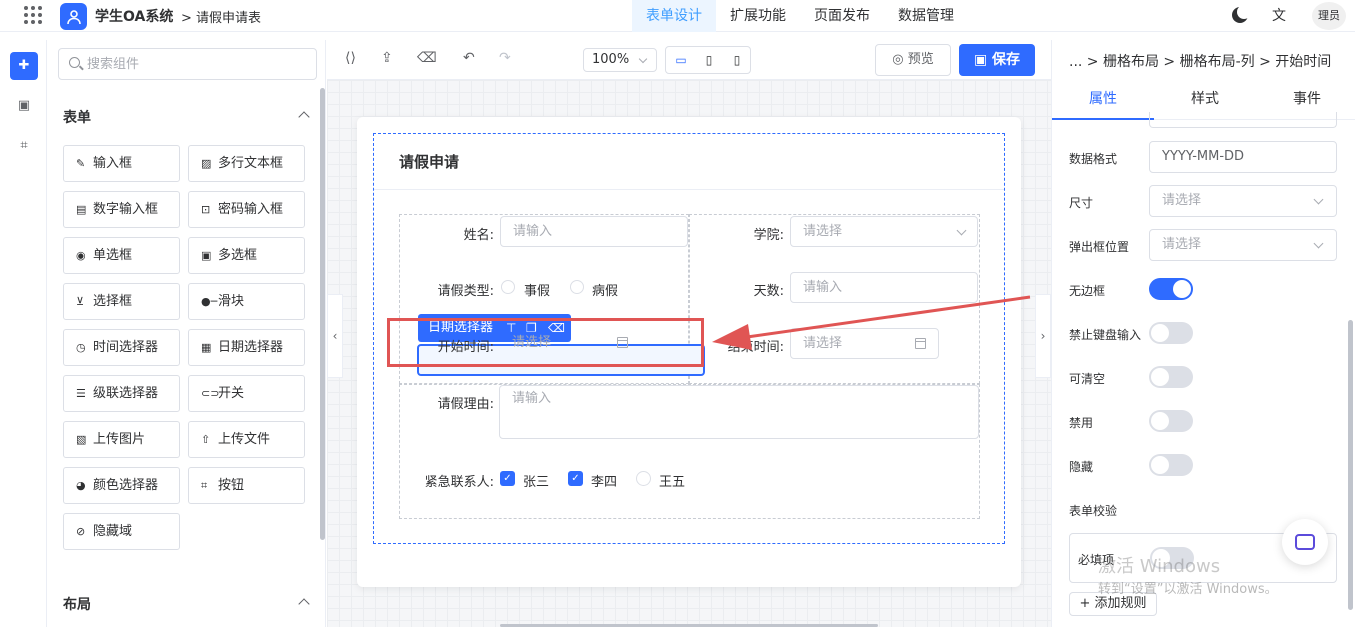 This screenshot has width=1355, height=627. Describe the element at coordinates (77, 605) in the screenshot. I see `group-title-layout: 布局` at that location.